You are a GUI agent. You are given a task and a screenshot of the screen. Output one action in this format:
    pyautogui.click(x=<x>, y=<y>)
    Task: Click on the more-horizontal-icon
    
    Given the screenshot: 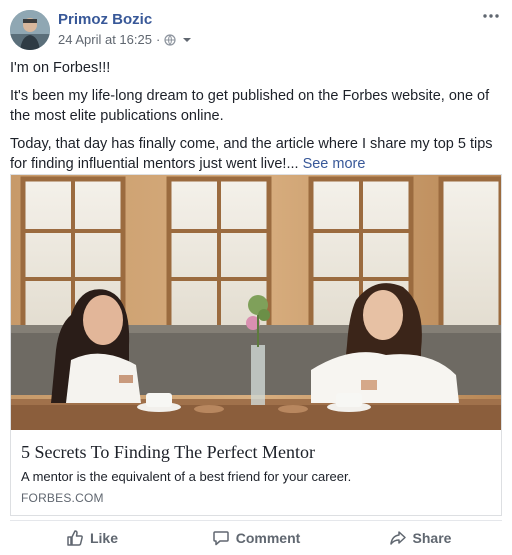 What is the action you would take?
    pyautogui.click(x=491, y=16)
    